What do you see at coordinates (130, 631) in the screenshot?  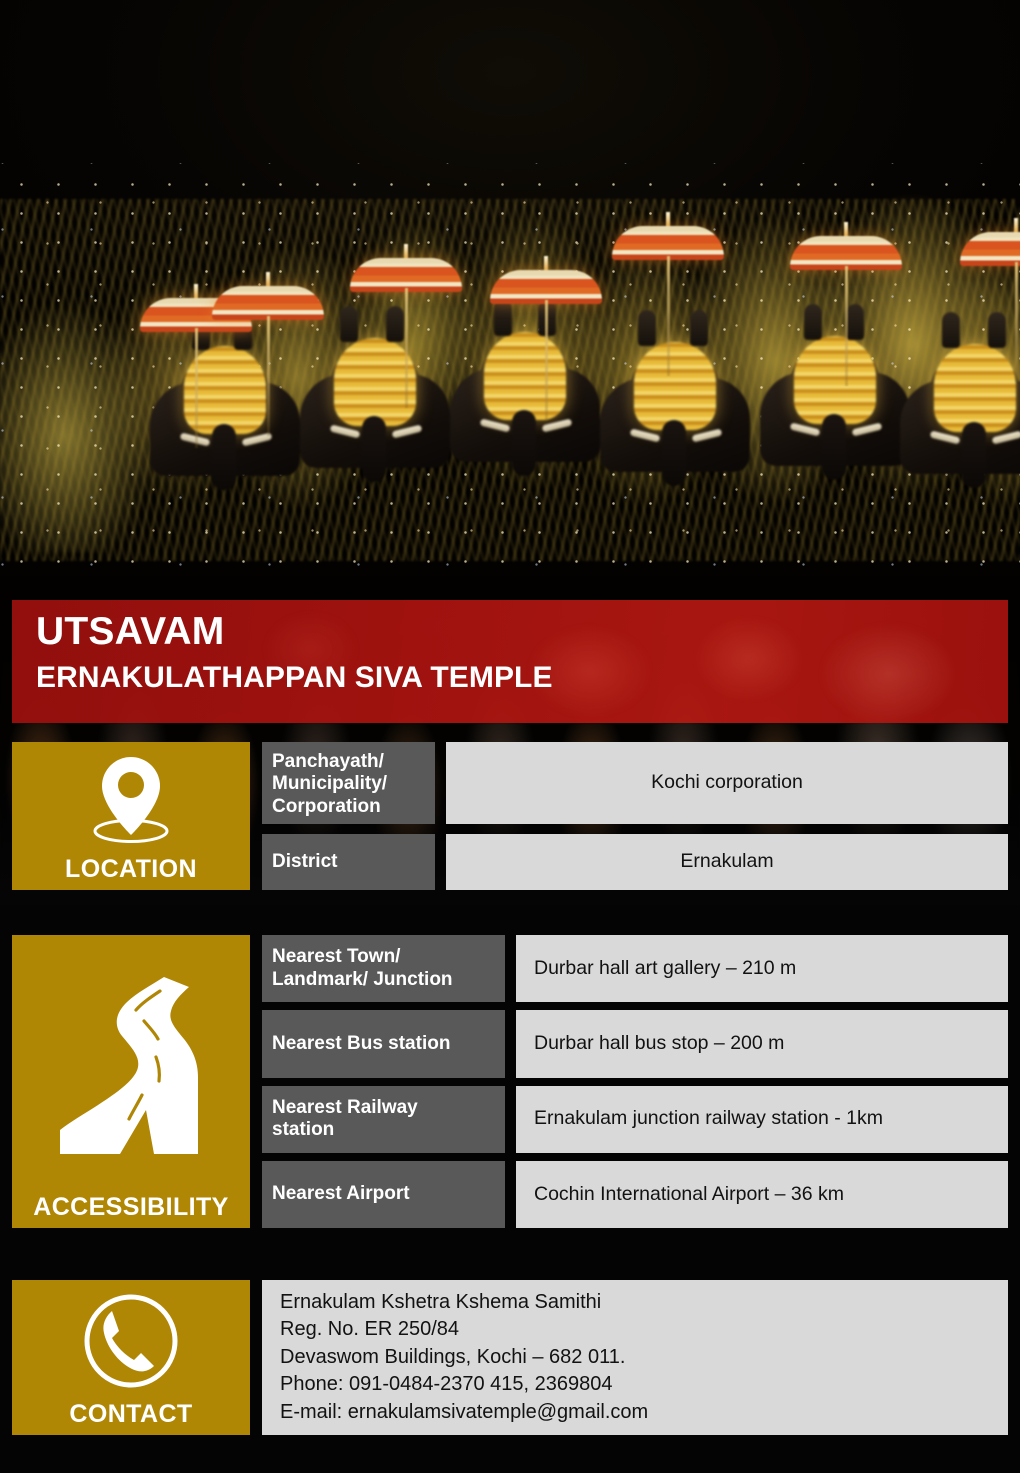 I see `page-title: UTSAVAM` at bounding box center [130, 631].